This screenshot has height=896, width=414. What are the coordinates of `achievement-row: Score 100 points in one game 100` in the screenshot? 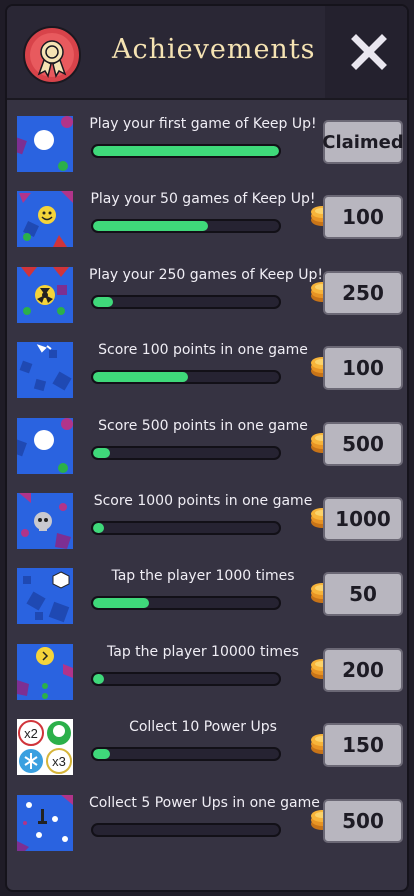 It's located at (210, 370).